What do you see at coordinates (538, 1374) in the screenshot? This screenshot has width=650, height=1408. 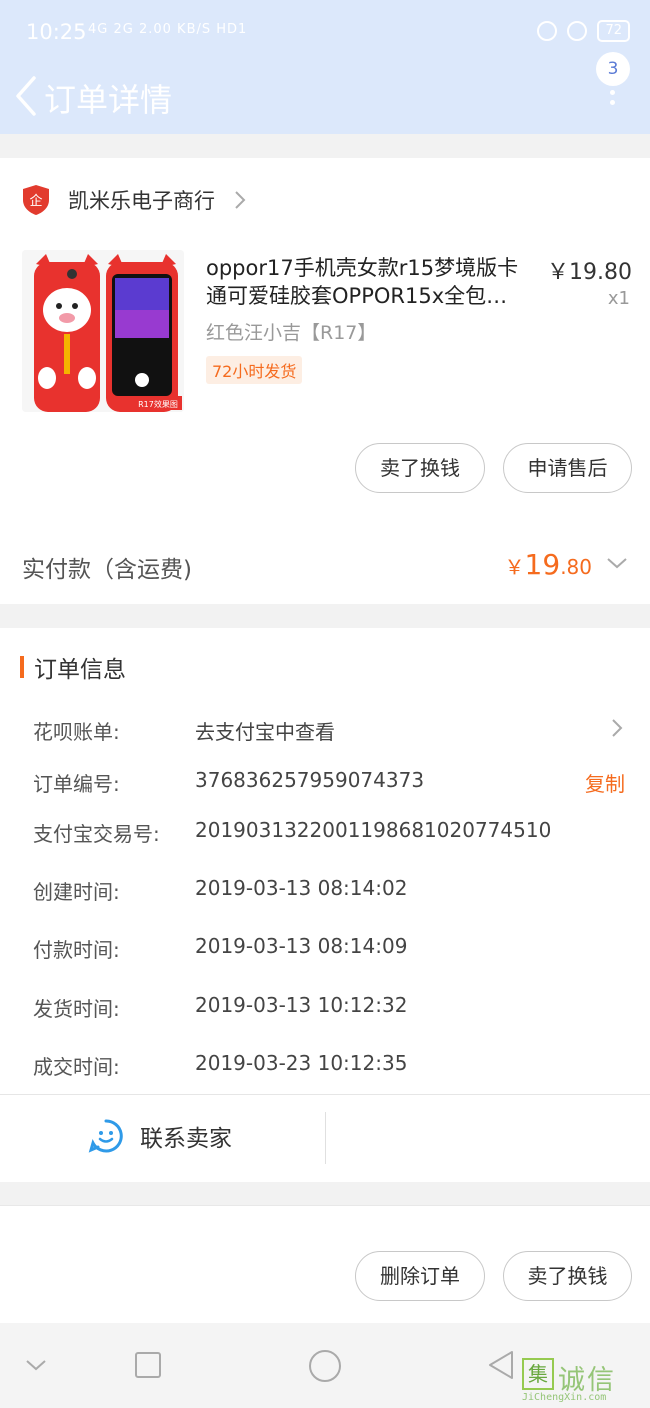 I see `watermark-box: 集` at bounding box center [538, 1374].